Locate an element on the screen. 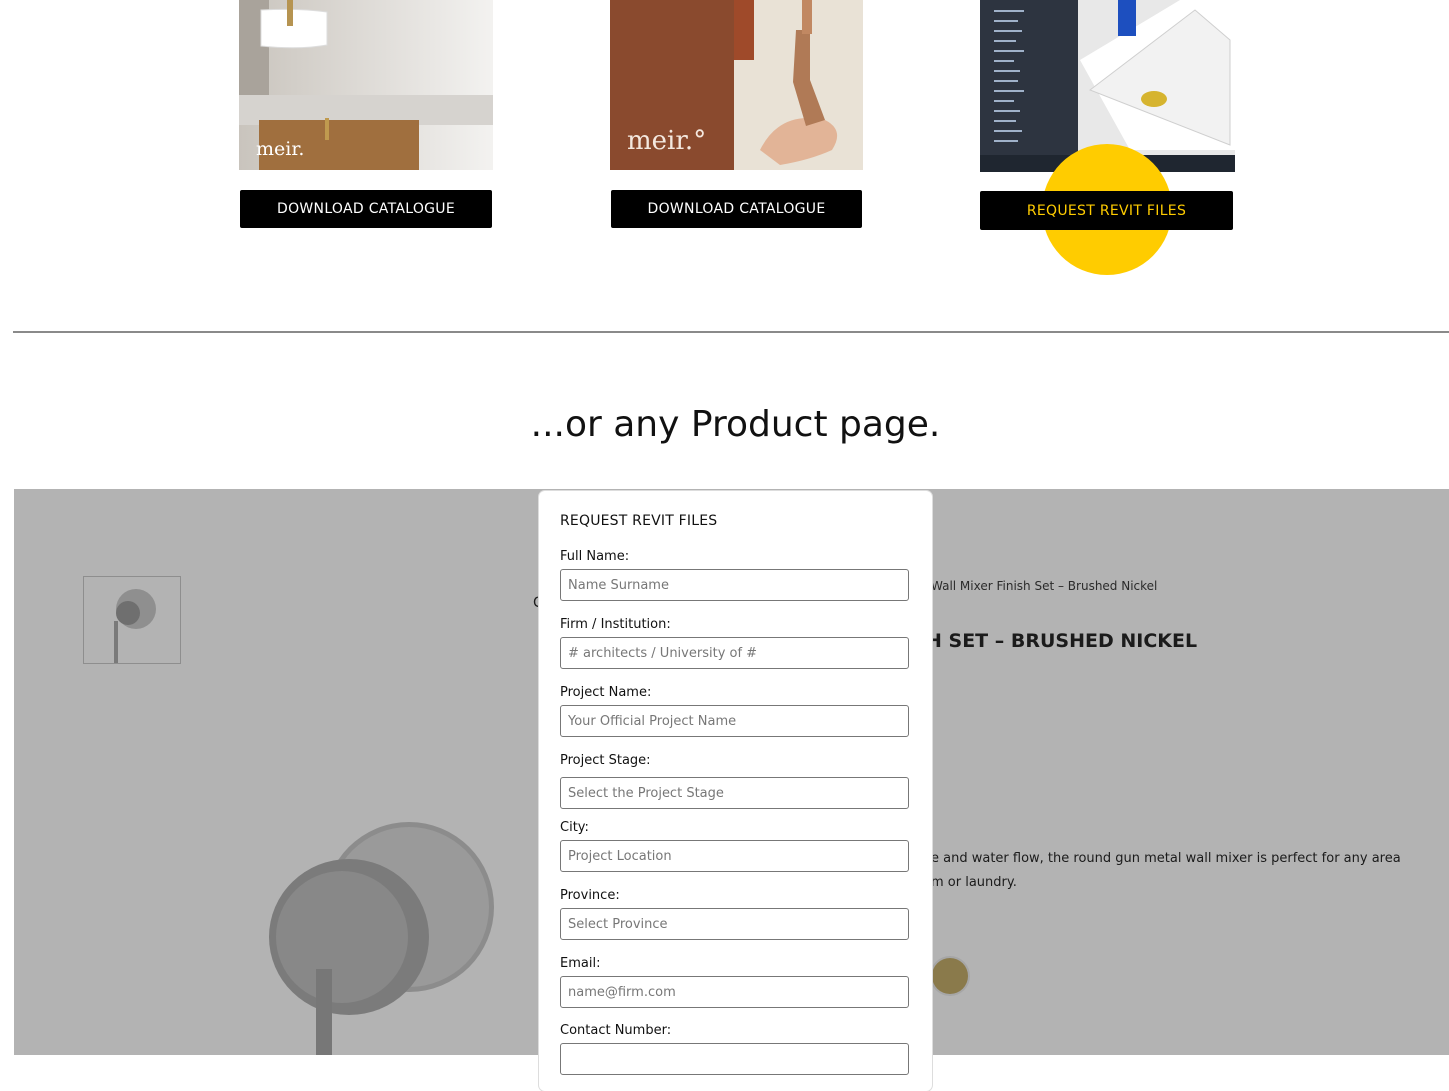 This screenshot has height=1091, width=1449. request-revit-files-label: REQUEST REVIT FILES is located at coordinates (1106, 210).